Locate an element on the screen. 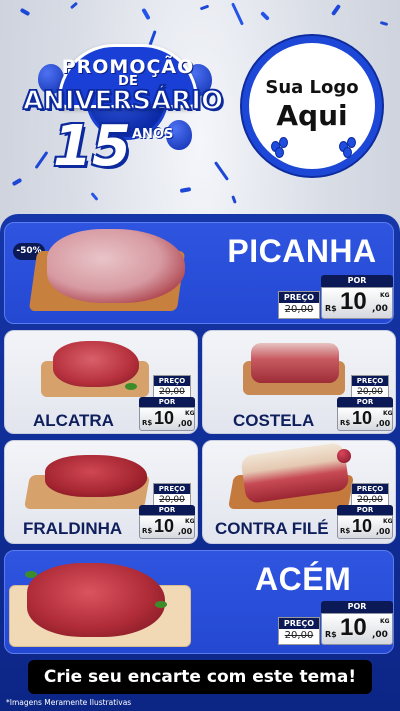  costela-meat-image is located at coordinates (295, 363).